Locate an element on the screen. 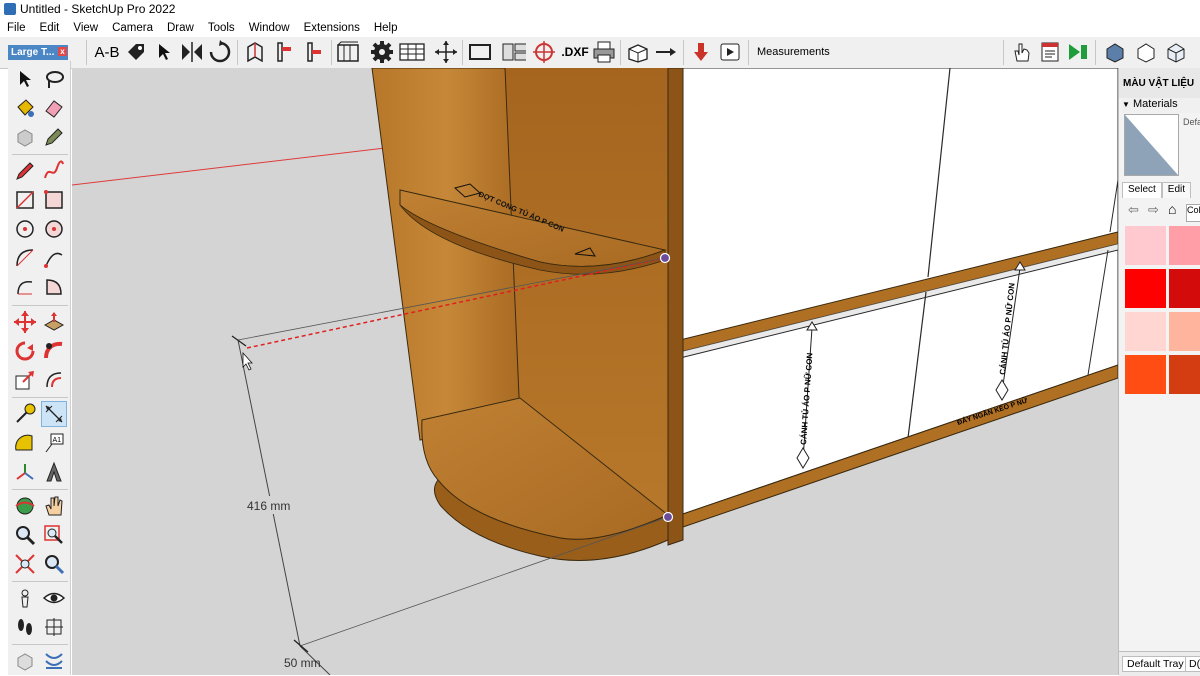 The image size is (1200, 676). rotate-tool is located at coordinates (25, 351).